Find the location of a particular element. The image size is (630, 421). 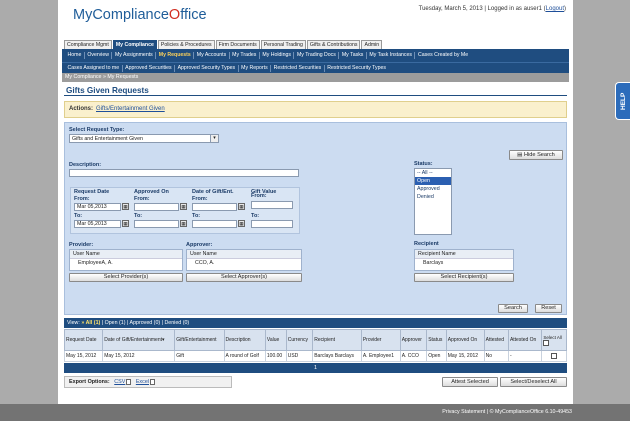

tab-personal-trading: Personal Trading is located at coordinates (283, 44).